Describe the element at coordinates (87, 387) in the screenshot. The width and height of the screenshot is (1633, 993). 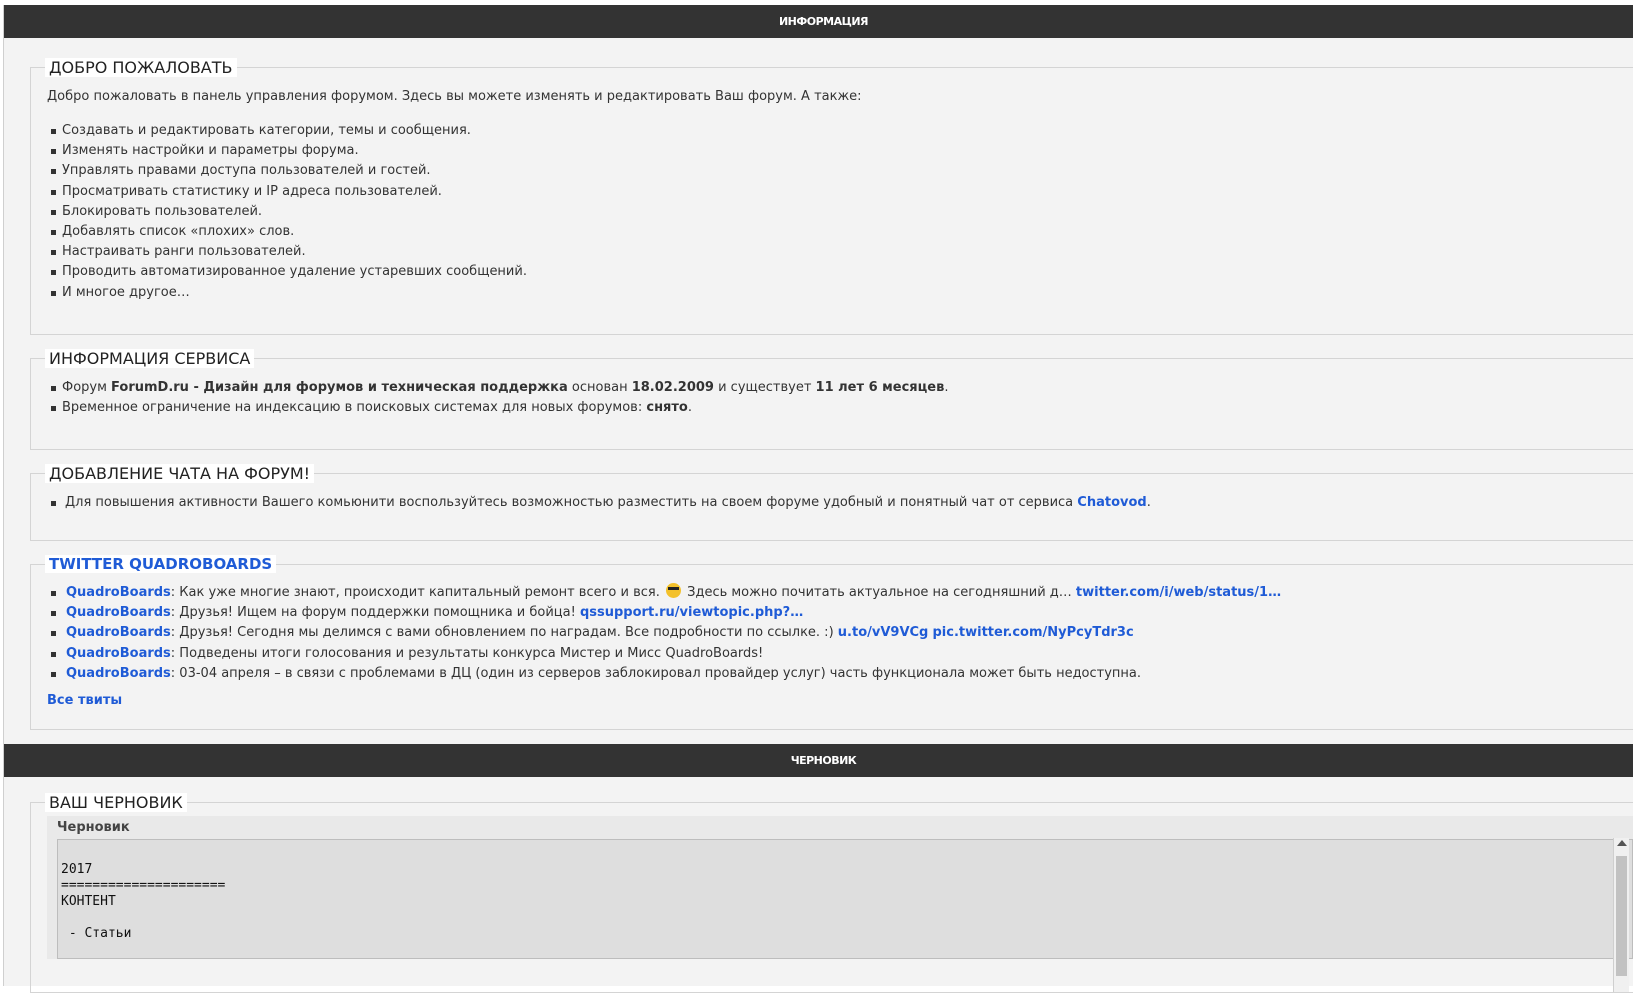
I see `service-prefix: Форум` at that location.